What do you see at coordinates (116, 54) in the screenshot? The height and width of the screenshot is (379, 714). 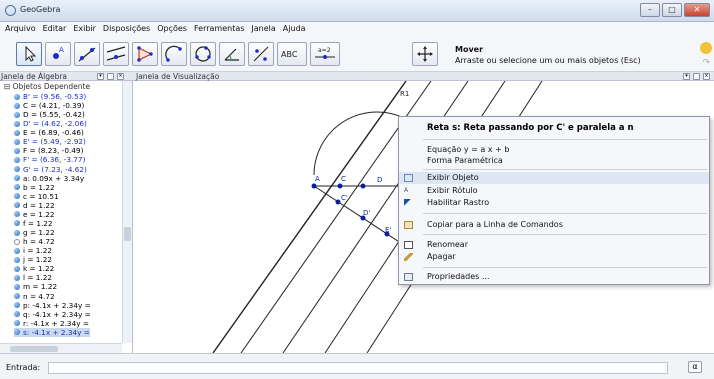 I see `parallel-line-tool-button` at bounding box center [116, 54].